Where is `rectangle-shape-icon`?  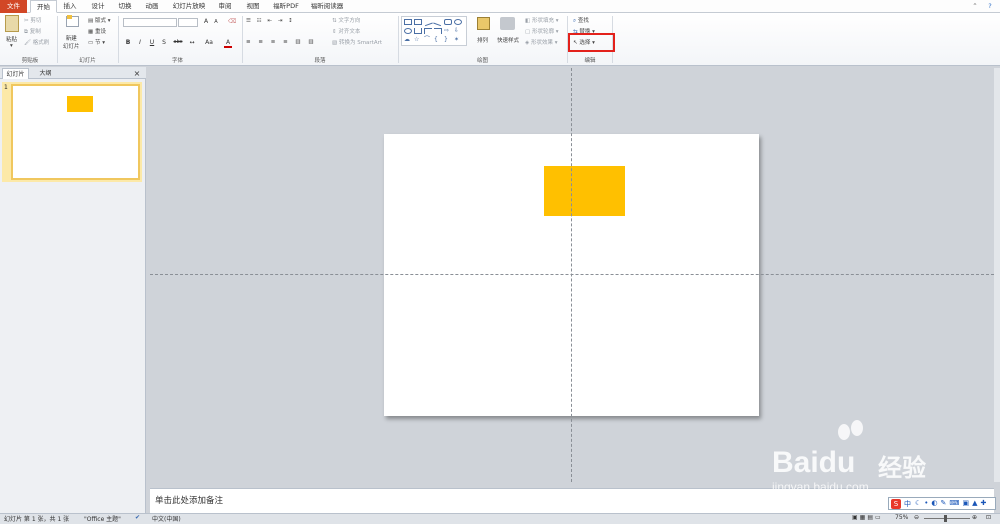 rectangle-shape-icon is located at coordinates (418, 22).